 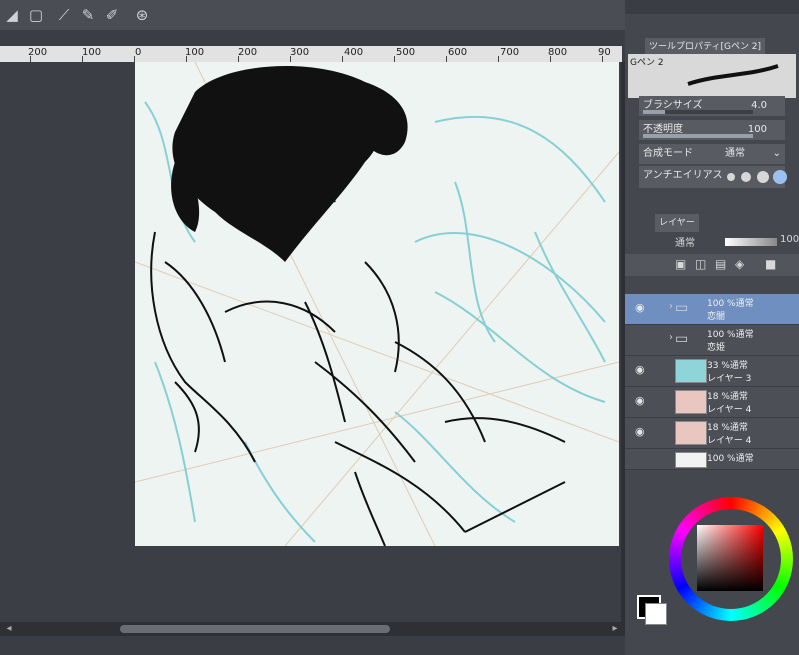 I want to click on brush-name: Gペン 2, so click(x=647, y=63).